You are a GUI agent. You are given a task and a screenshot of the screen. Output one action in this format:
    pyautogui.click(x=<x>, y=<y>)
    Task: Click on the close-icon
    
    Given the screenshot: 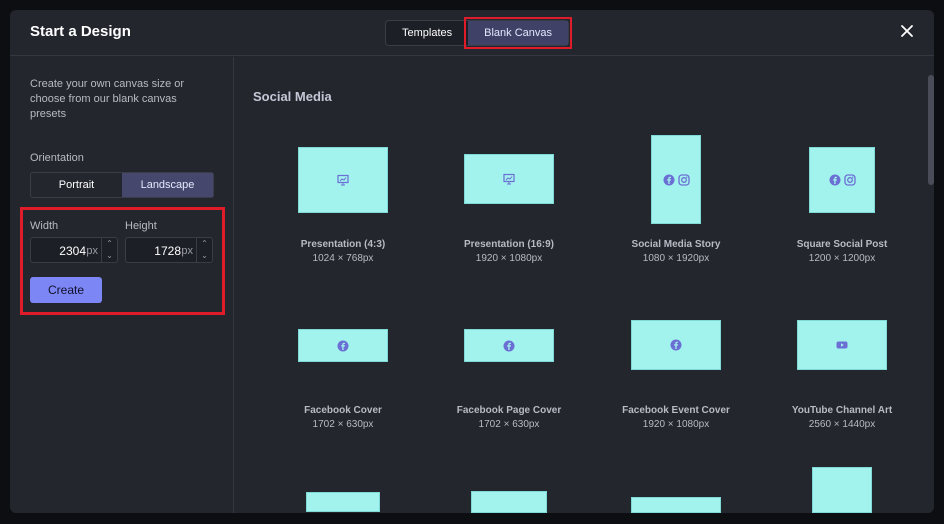 What is the action you would take?
    pyautogui.click(x=907, y=31)
    